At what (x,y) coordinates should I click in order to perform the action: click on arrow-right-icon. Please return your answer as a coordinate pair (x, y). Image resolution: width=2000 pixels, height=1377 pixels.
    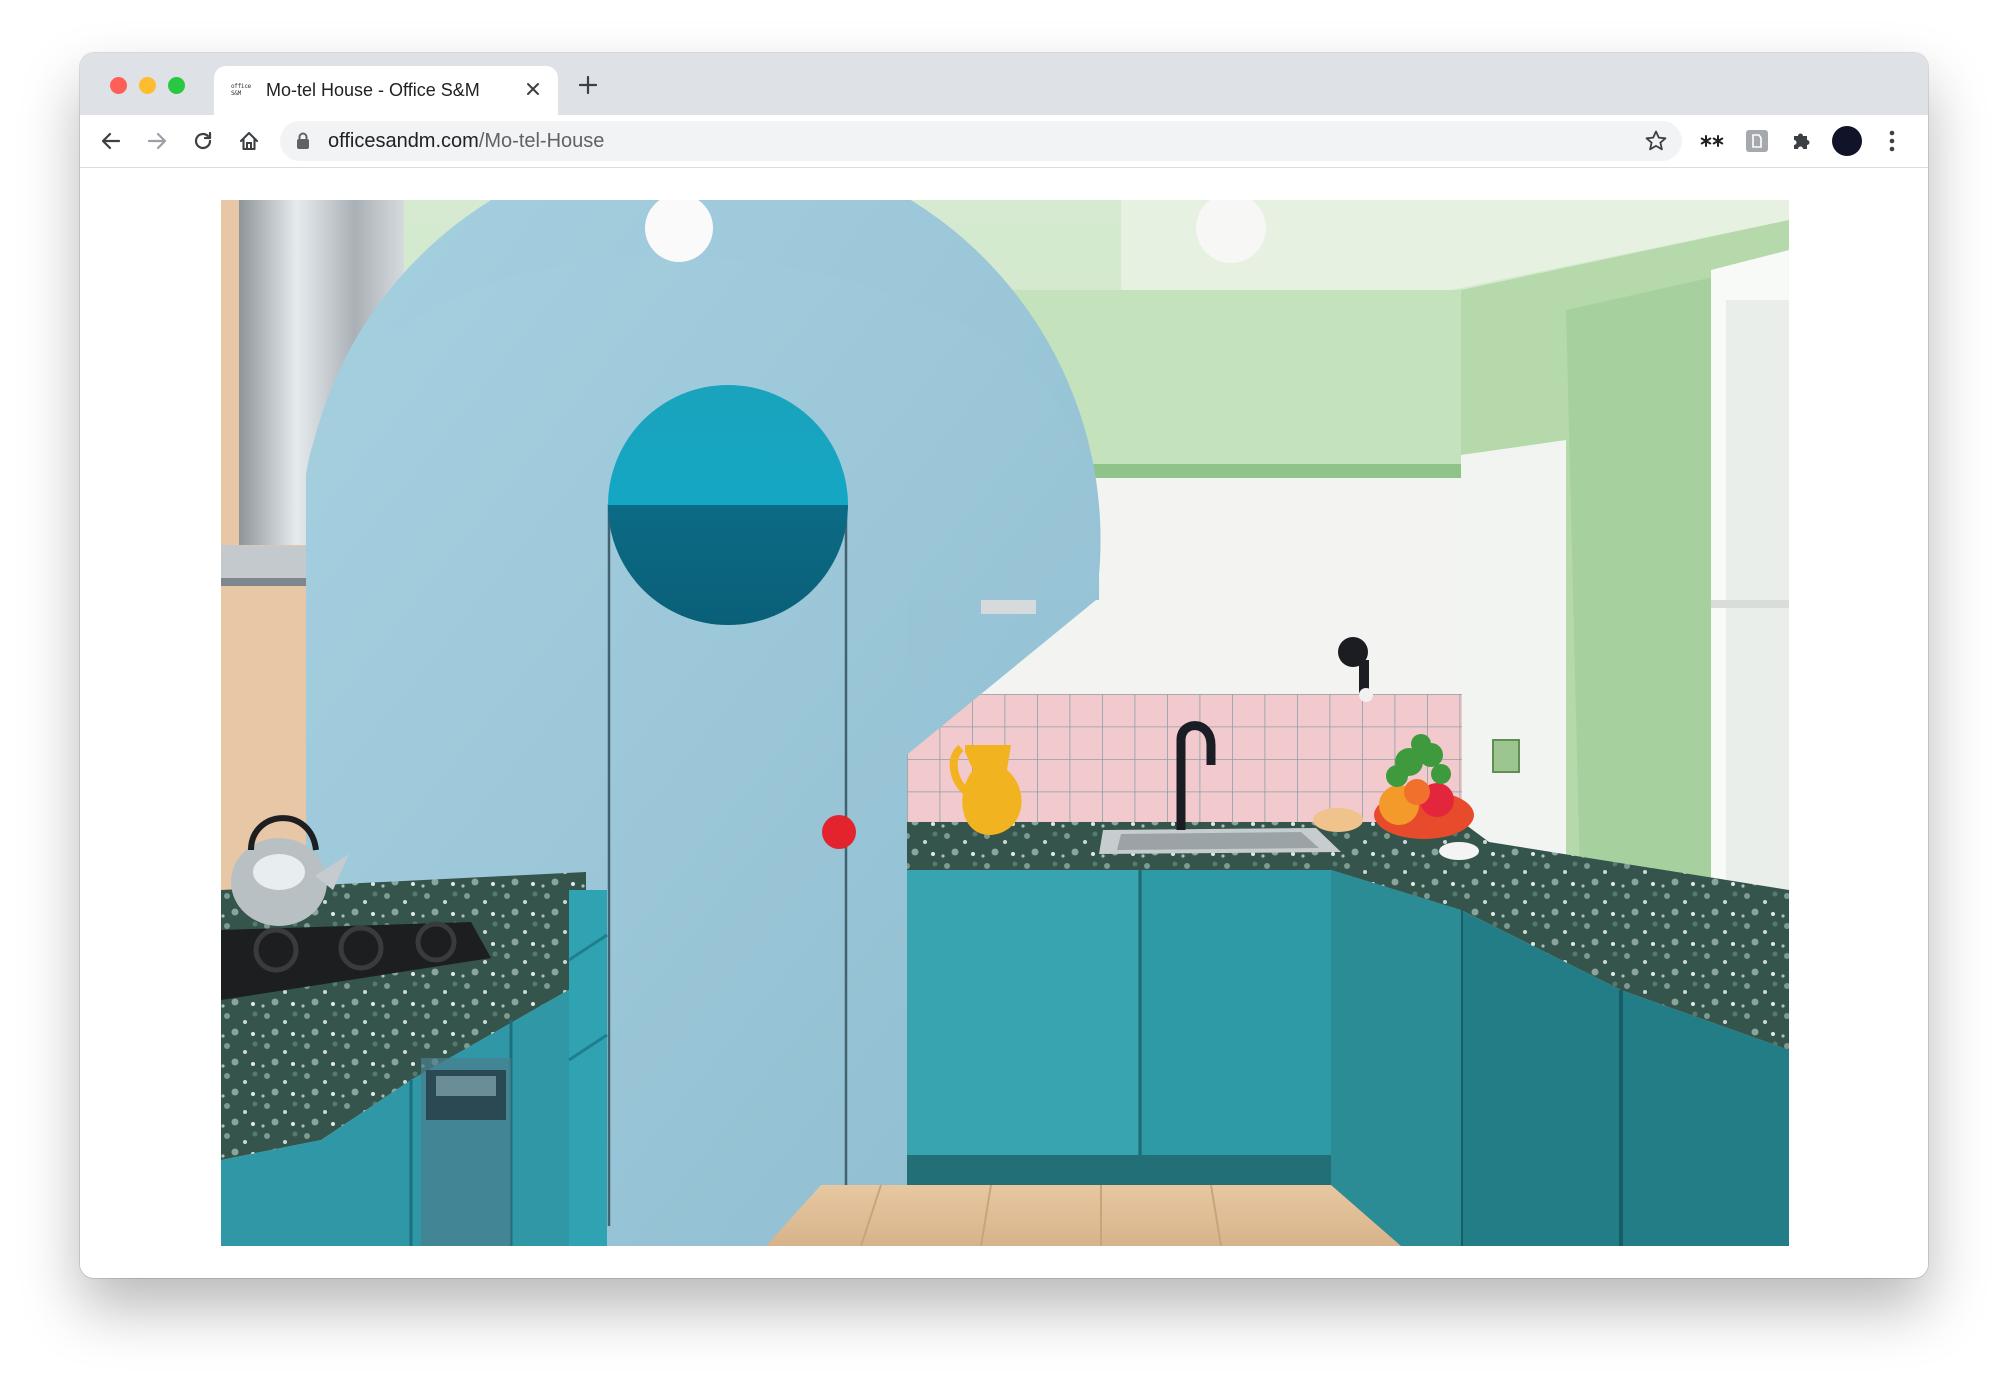
    Looking at the image, I should click on (157, 141).